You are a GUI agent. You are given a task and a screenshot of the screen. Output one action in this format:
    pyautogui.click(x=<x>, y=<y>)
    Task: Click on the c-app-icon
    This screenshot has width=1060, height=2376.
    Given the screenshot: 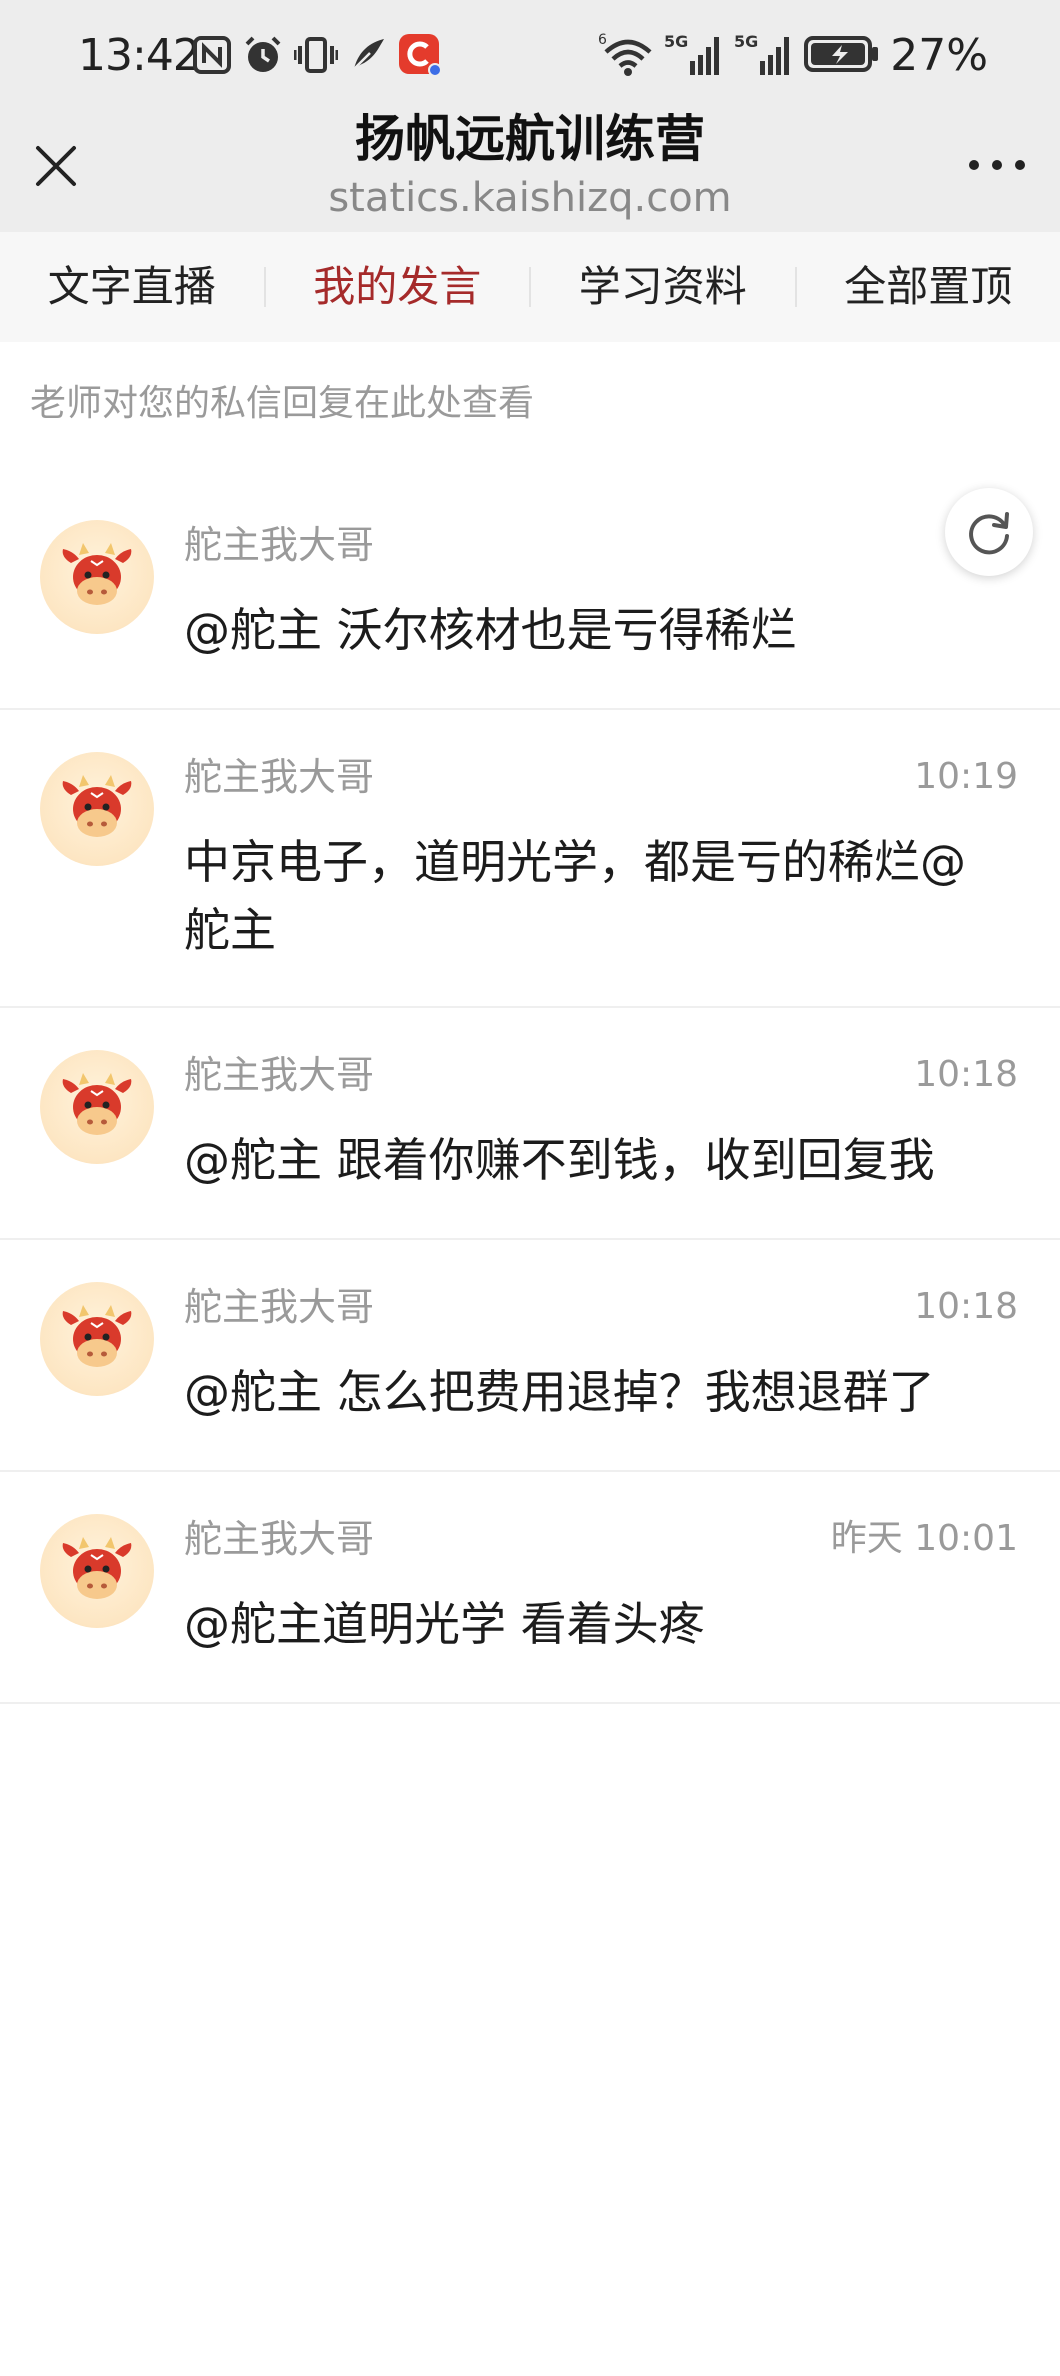 What is the action you would take?
    pyautogui.click(x=420, y=57)
    